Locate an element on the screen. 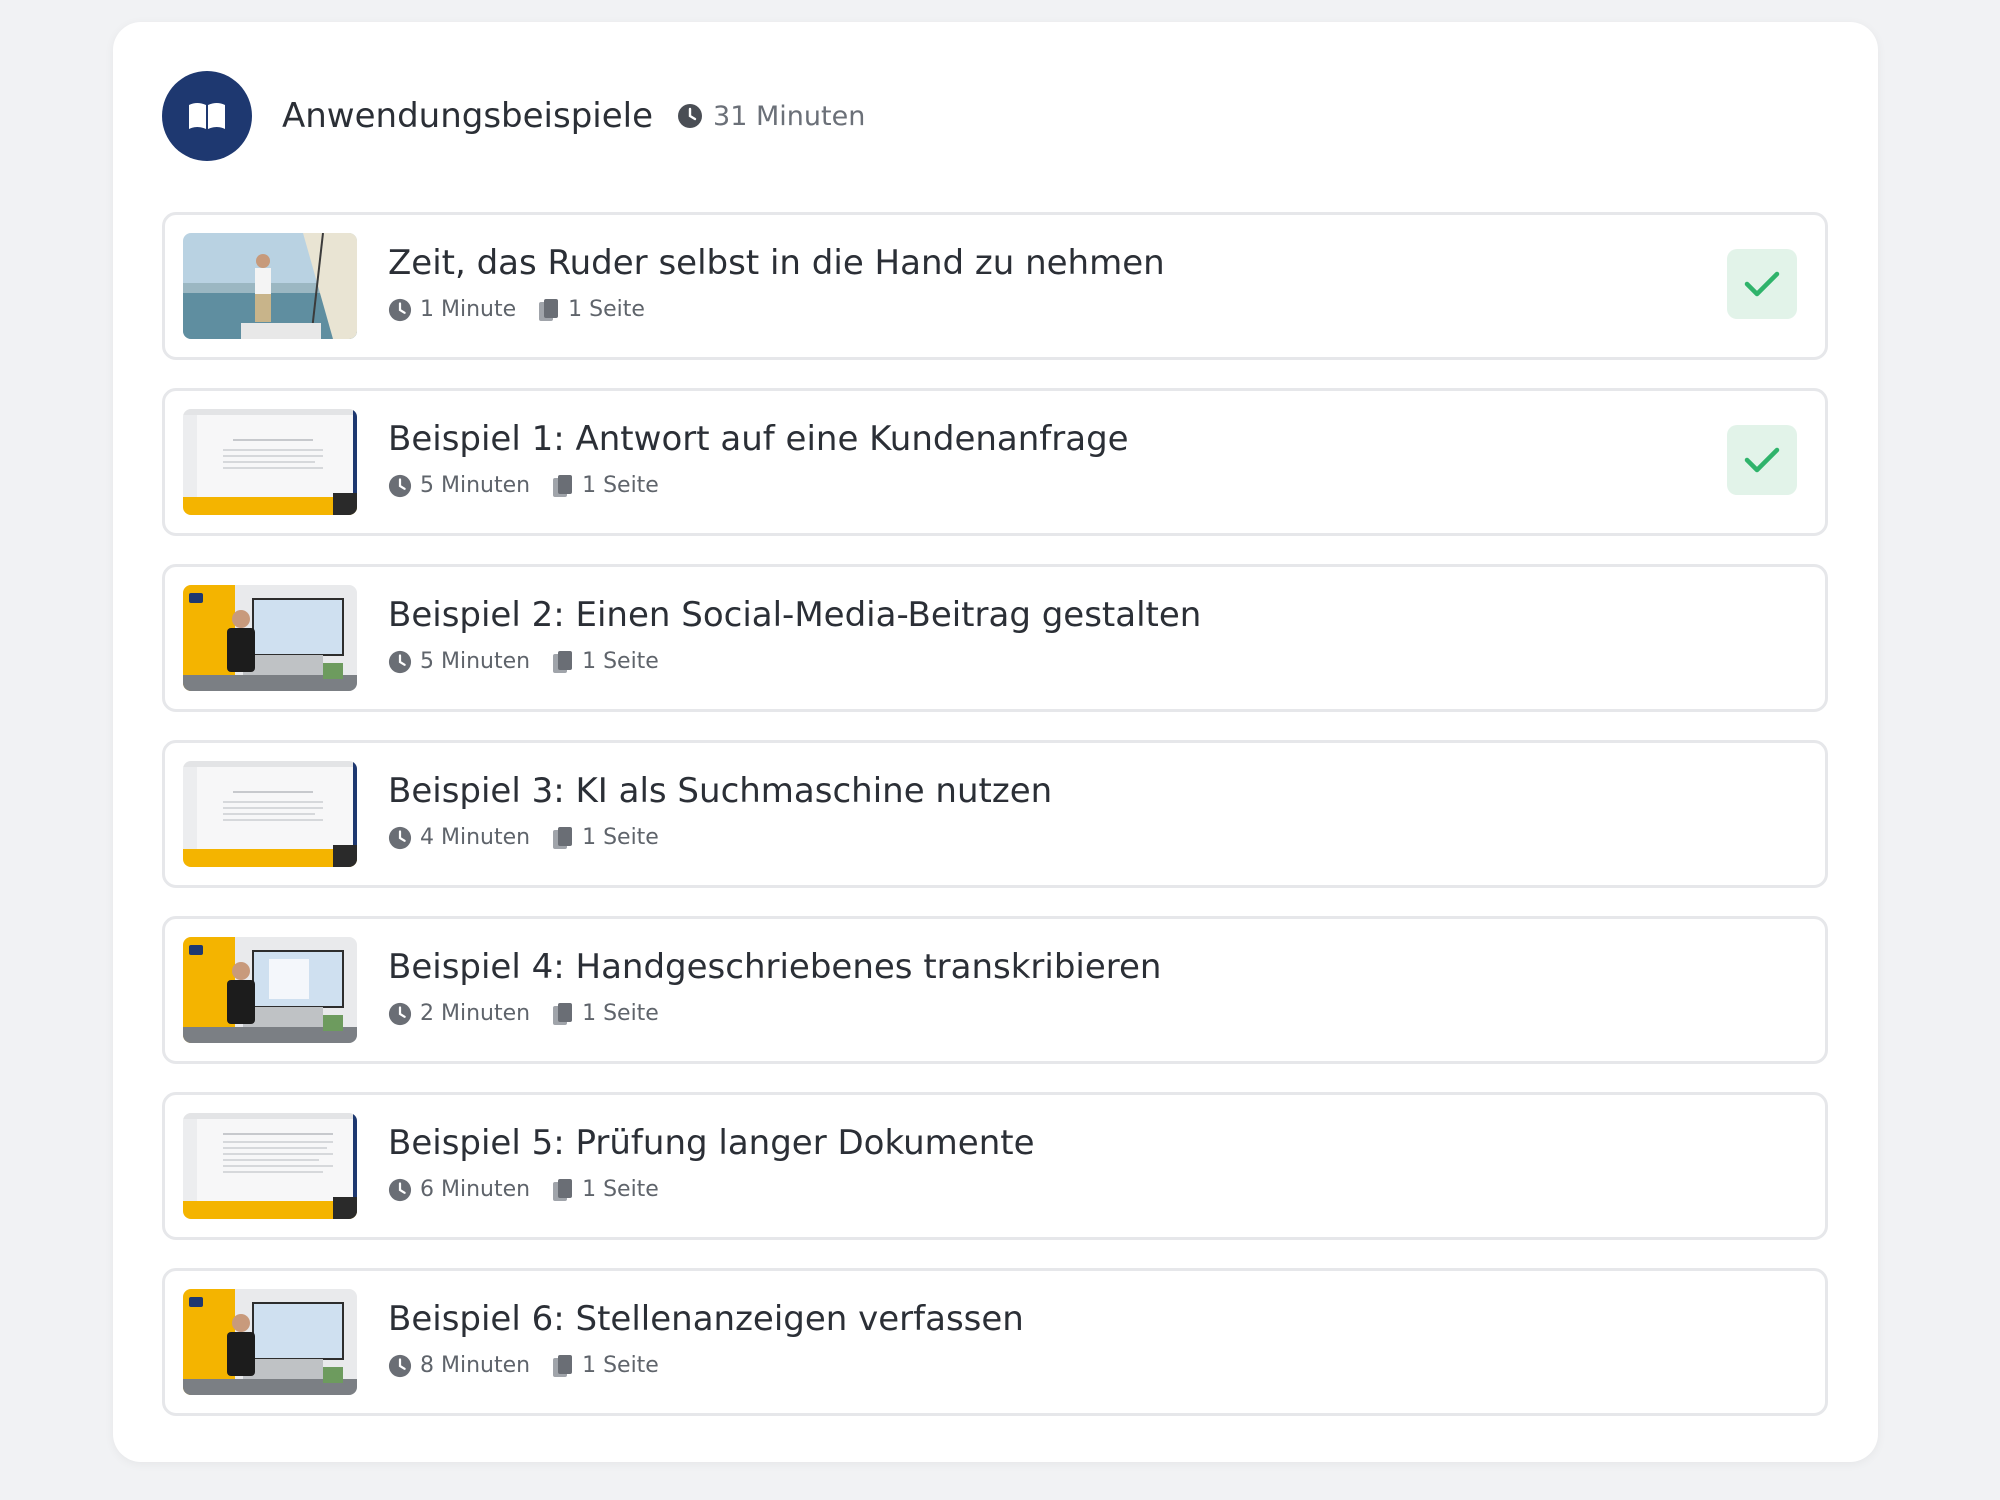 This screenshot has width=2000, height=1500. lesson-meta: 4 Minuten 1 Seite is located at coordinates (720, 837).